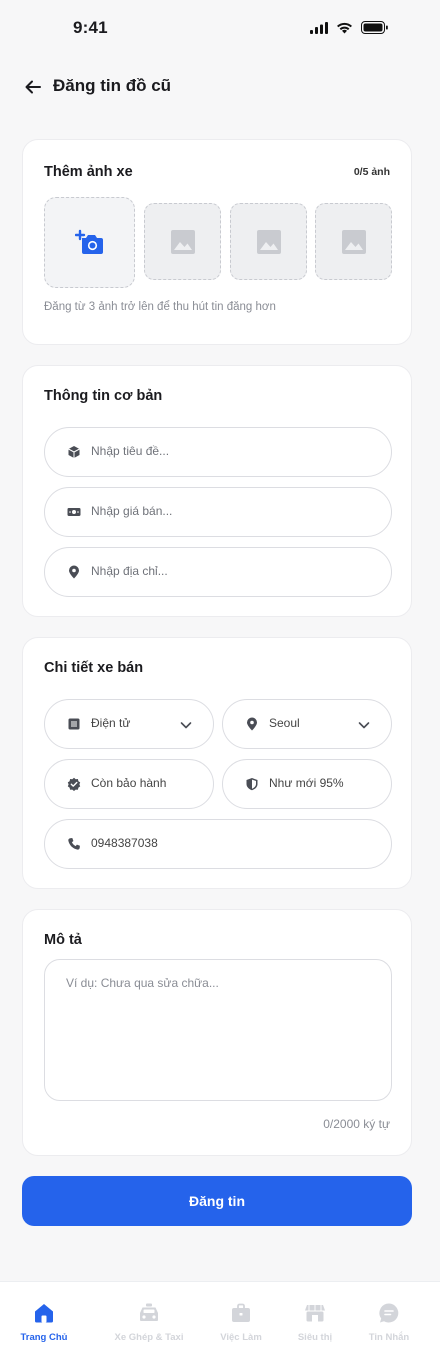  What do you see at coordinates (371, 172) in the screenshot?
I see `photo-count: 0/5 ảnh` at bounding box center [371, 172].